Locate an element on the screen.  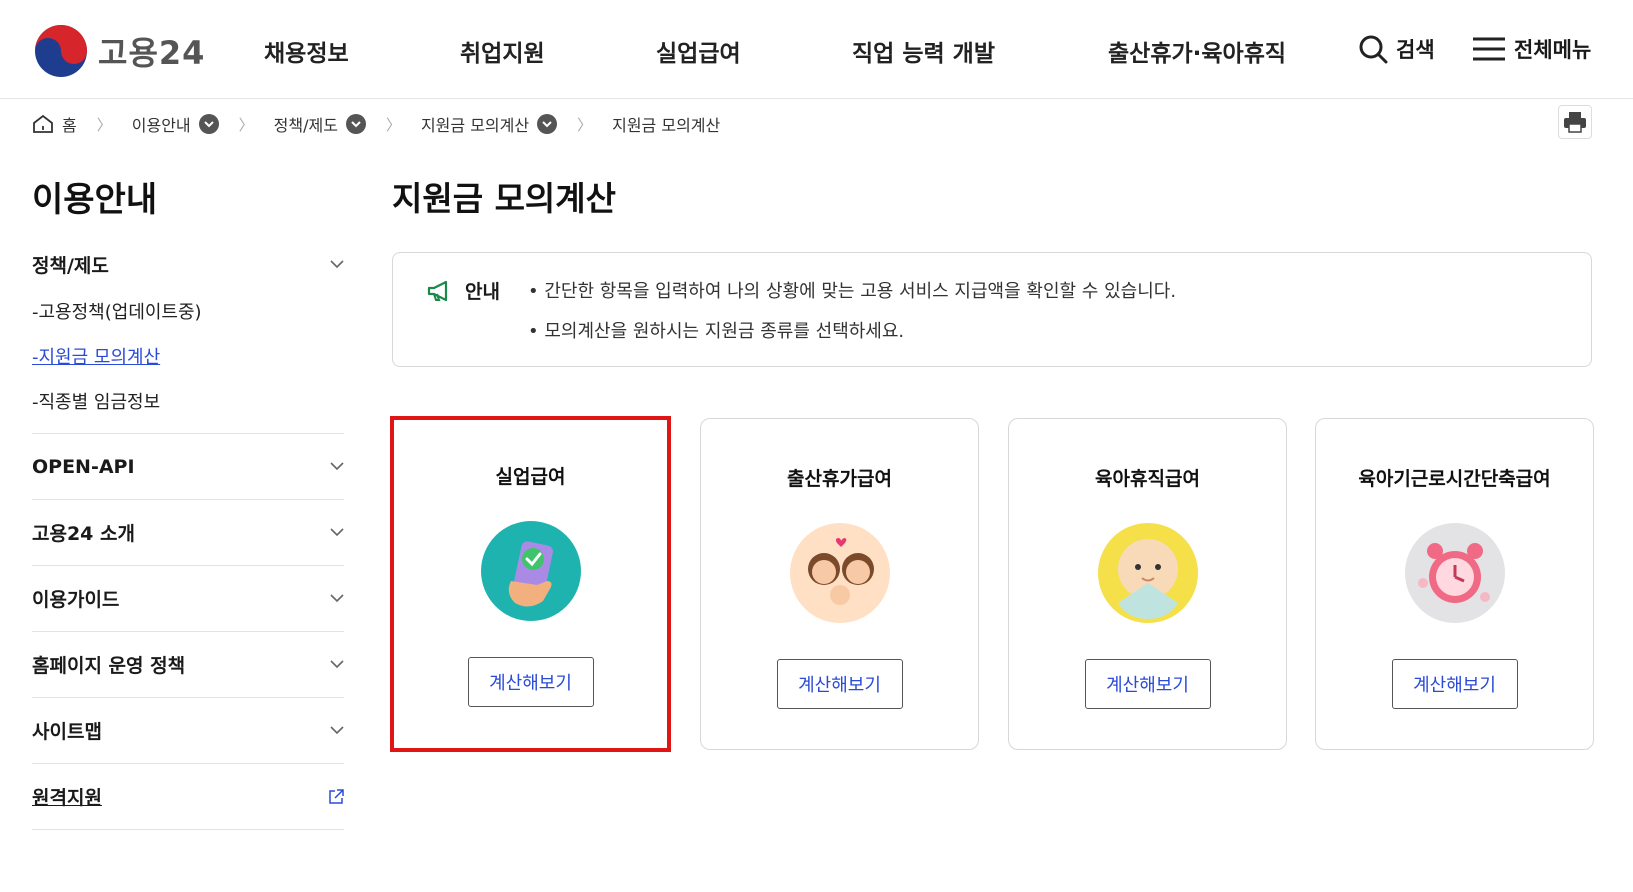
hamburger-icon is located at coordinates (1489, 49).